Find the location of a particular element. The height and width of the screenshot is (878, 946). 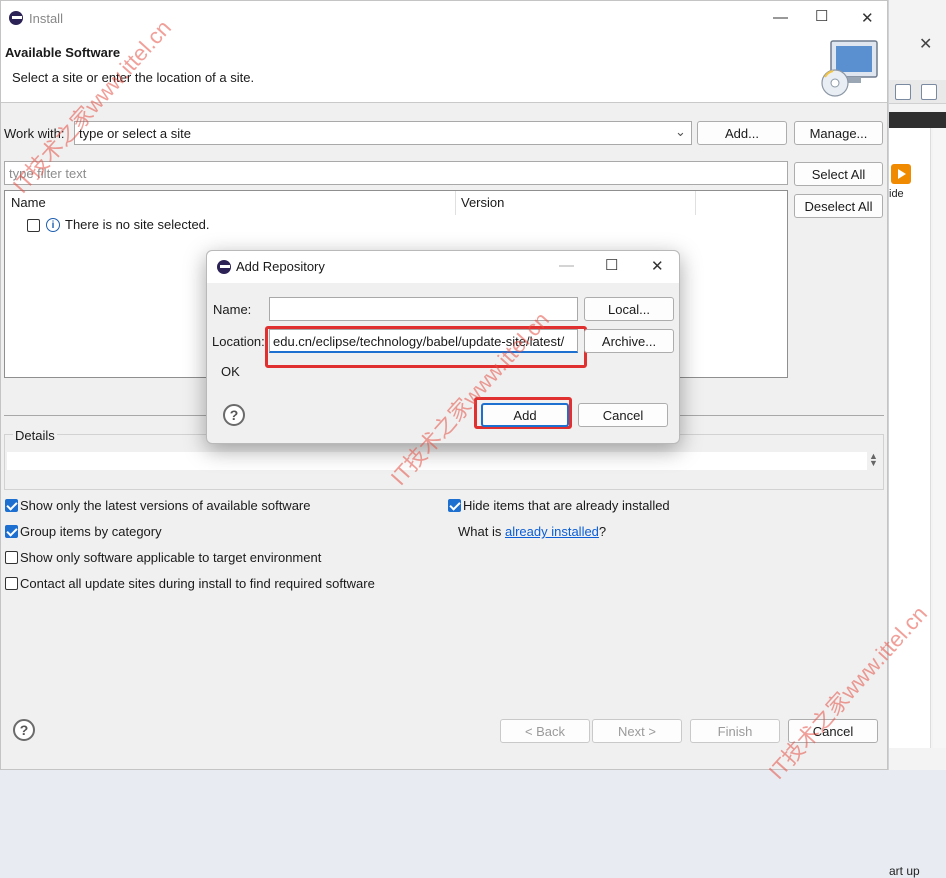

location-label: Location: is located at coordinates (238, 341).